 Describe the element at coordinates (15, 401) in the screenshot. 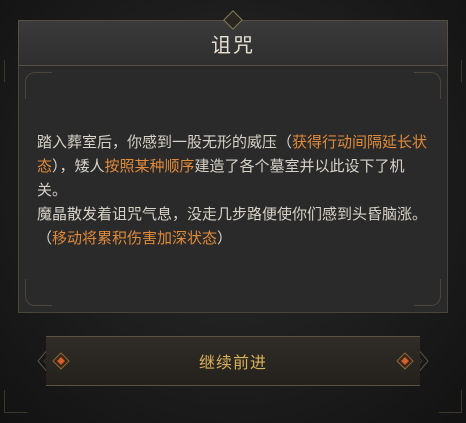

I see `frame-corner-bottom-left` at that location.